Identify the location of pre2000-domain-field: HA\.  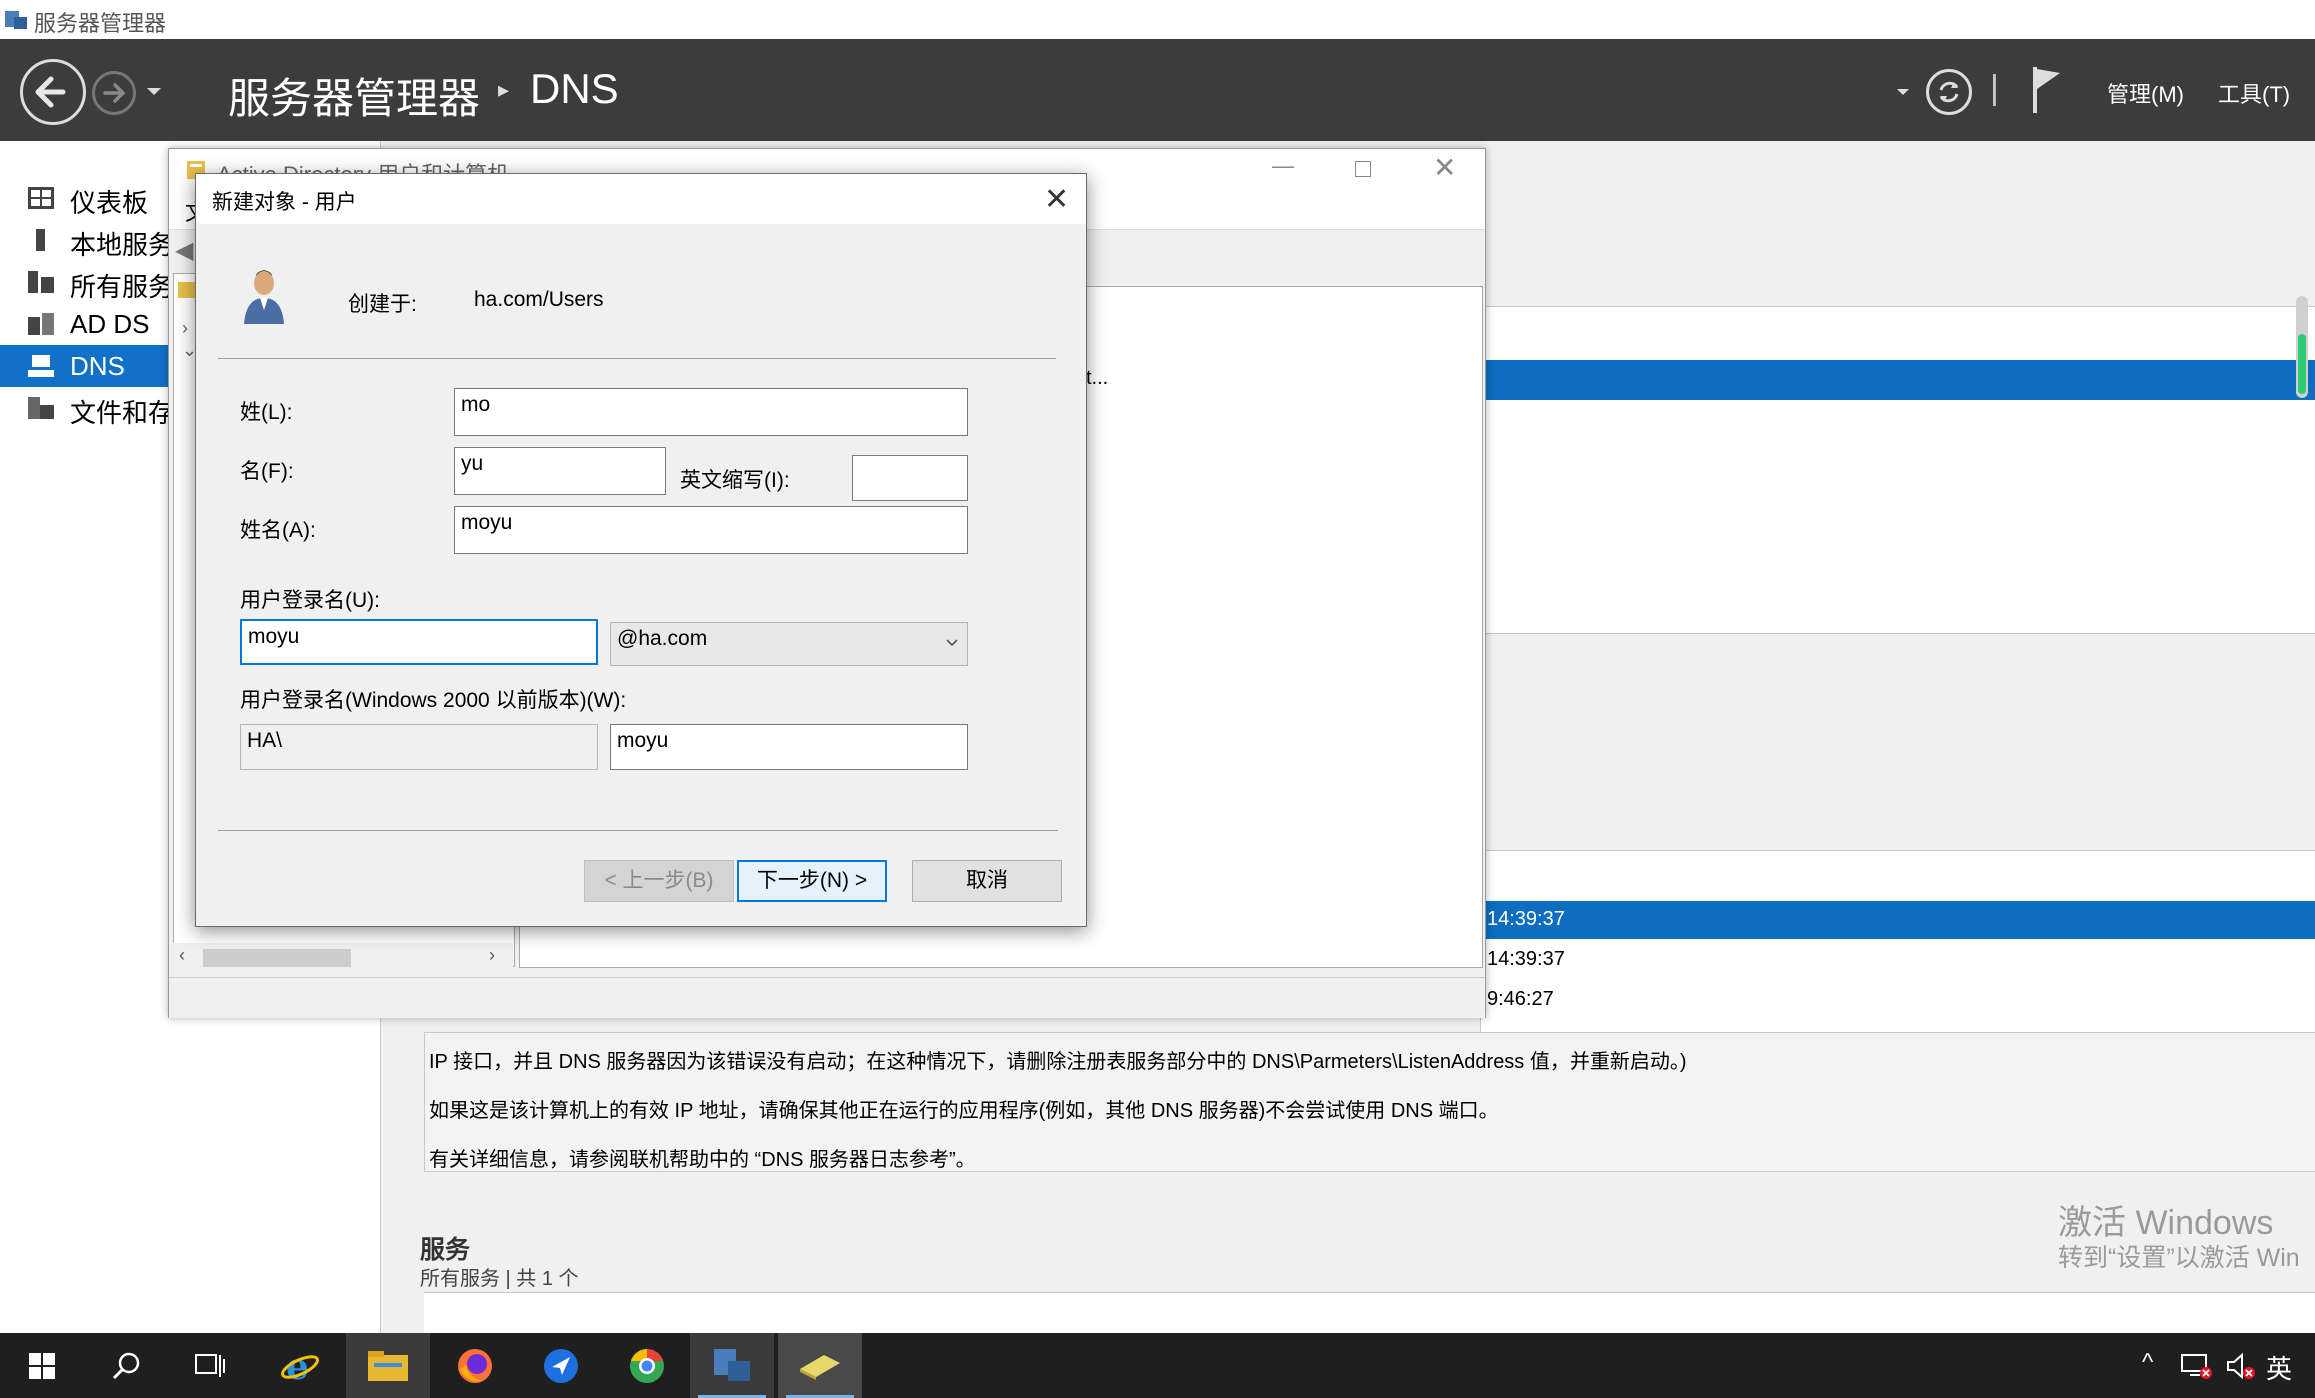
(419, 747).